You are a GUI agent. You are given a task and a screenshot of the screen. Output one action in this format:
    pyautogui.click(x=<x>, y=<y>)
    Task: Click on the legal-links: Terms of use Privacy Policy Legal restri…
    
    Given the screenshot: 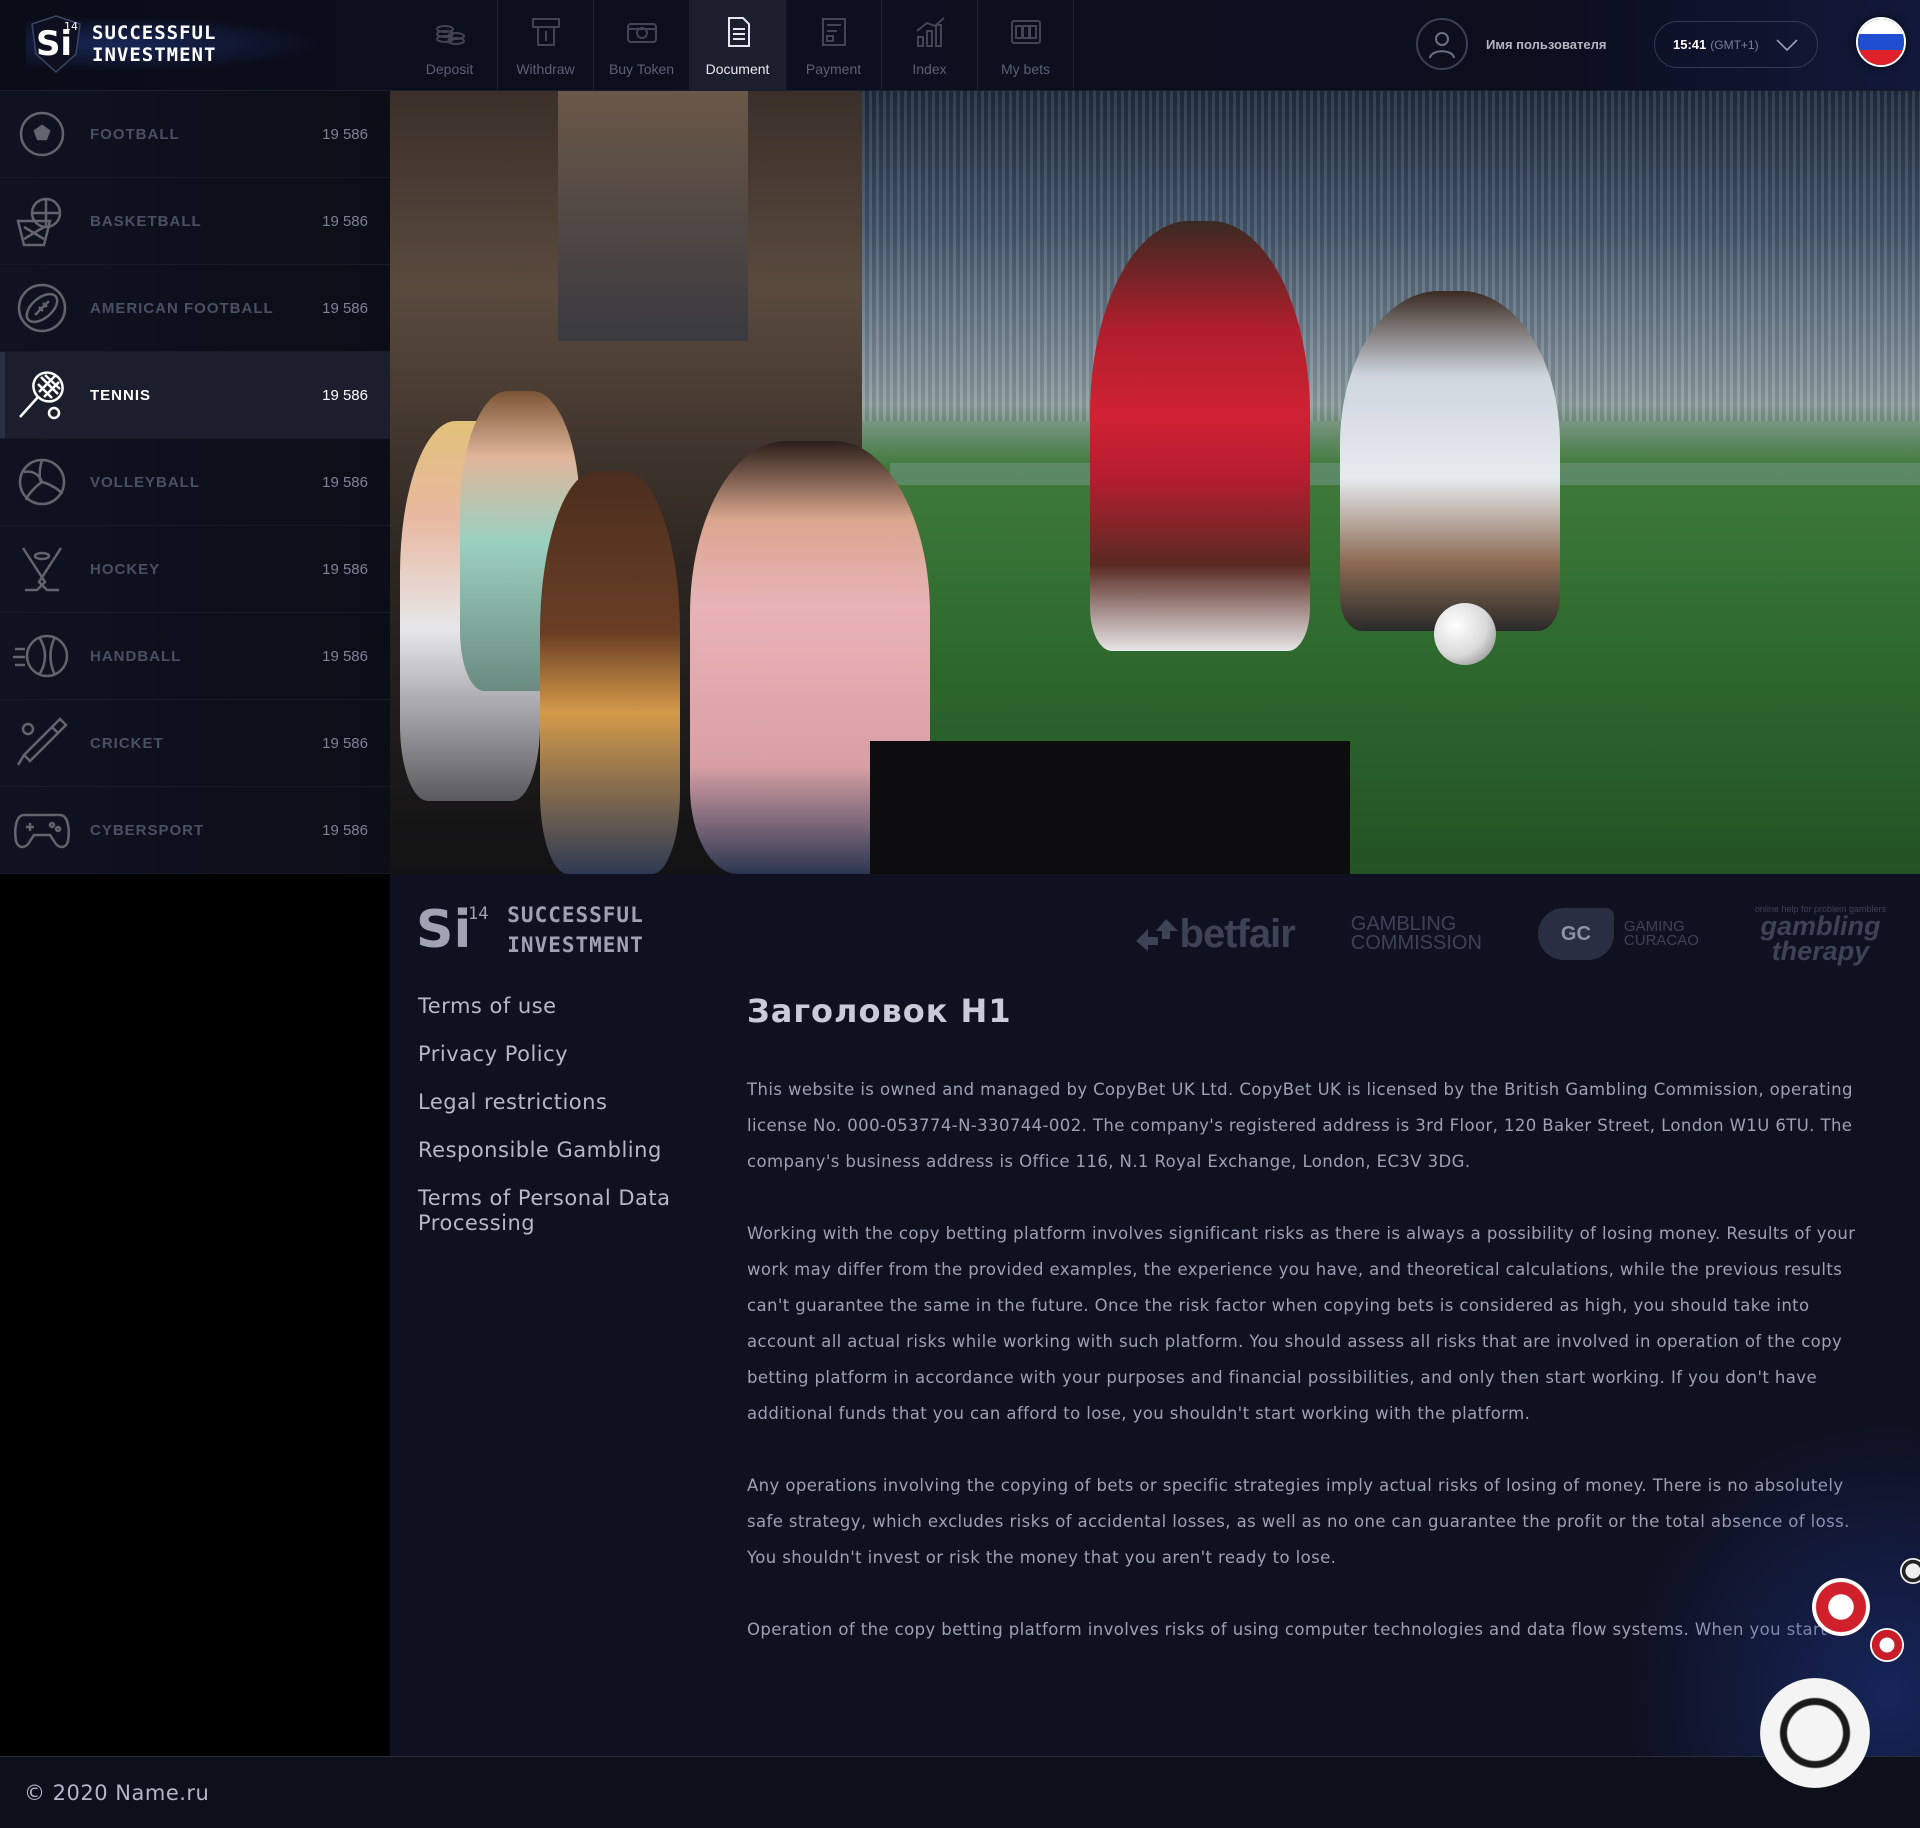 What is the action you would take?
    pyautogui.click(x=558, y=1126)
    